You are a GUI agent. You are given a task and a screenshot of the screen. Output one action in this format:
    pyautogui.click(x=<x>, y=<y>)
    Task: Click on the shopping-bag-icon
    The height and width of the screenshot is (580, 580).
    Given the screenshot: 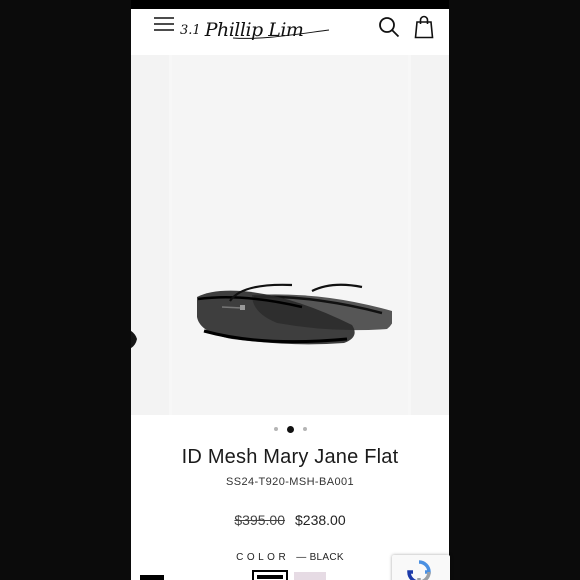 What is the action you would take?
    pyautogui.click(x=424, y=27)
    